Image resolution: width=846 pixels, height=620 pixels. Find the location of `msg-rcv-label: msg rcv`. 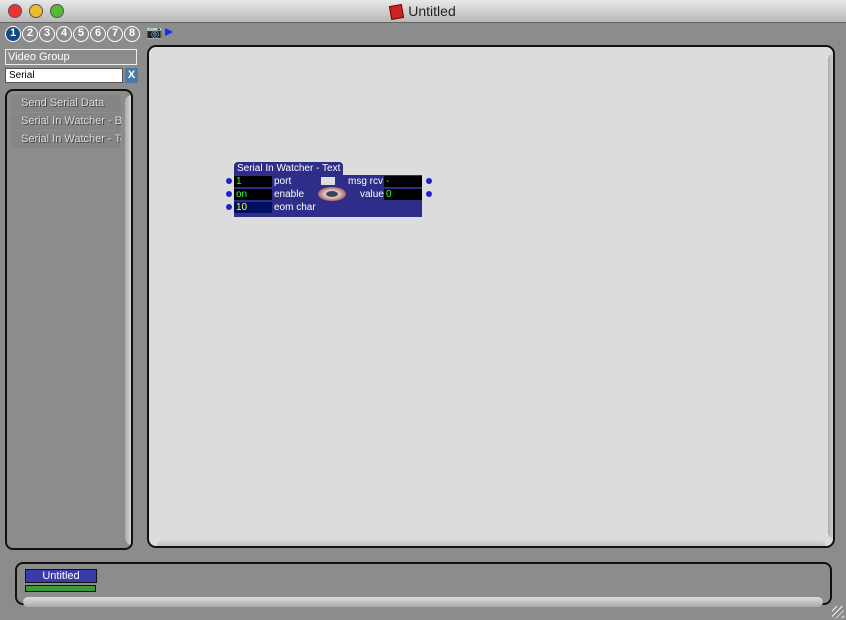

msg-rcv-label: msg rcv is located at coordinates (365, 181).